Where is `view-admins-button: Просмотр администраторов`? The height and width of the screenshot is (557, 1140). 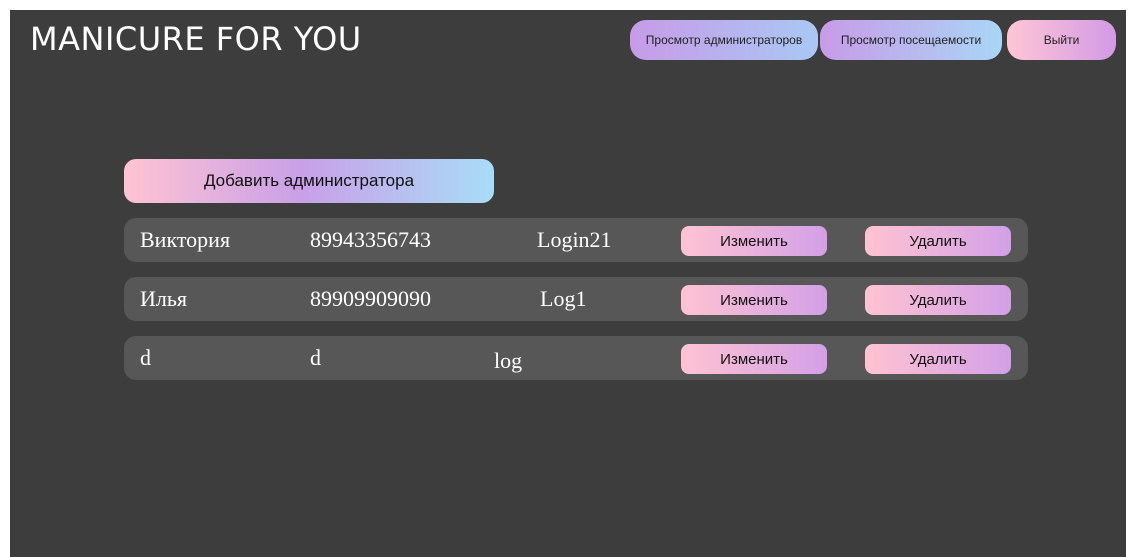
view-admins-button: Просмотр администраторов is located at coordinates (724, 40).